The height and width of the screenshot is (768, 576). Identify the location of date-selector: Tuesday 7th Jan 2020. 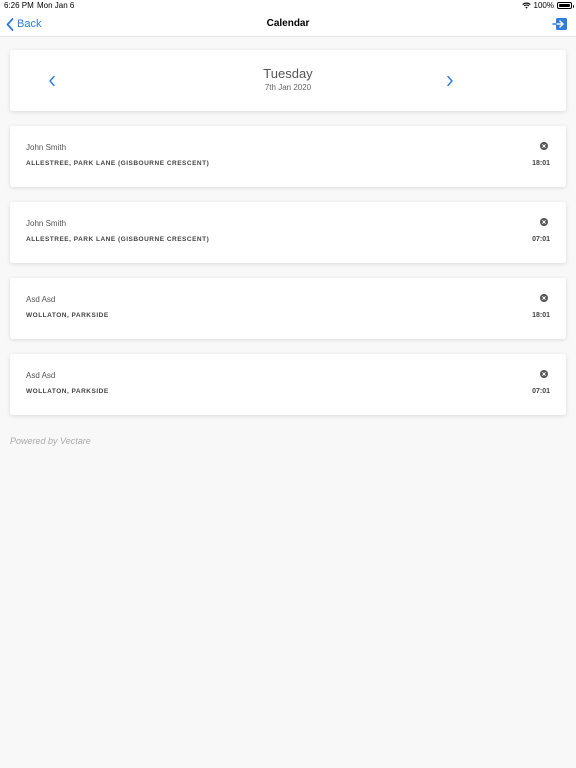
(288, 80).